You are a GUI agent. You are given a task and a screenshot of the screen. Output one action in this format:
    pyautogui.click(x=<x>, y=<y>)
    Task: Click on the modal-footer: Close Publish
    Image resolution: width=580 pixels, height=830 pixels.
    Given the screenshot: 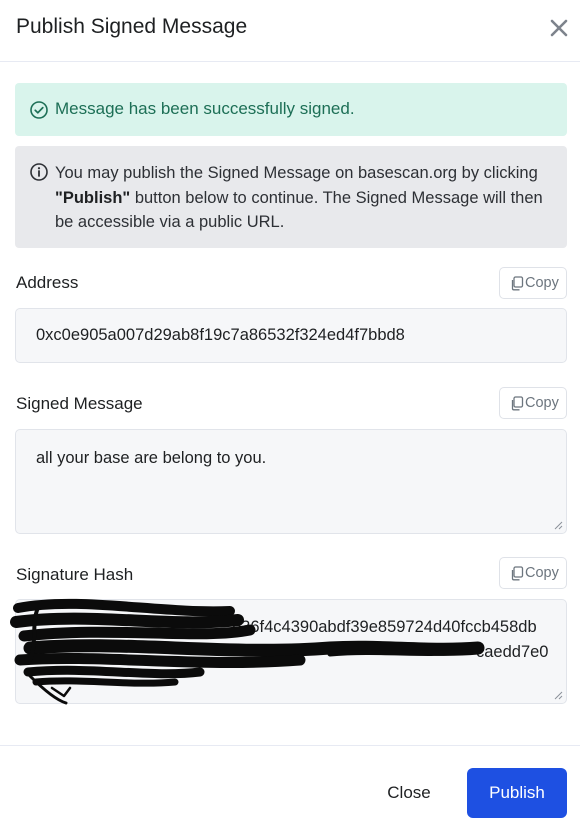 What is the action you would take?
    pyautogui.click(x=290, y=787)
    